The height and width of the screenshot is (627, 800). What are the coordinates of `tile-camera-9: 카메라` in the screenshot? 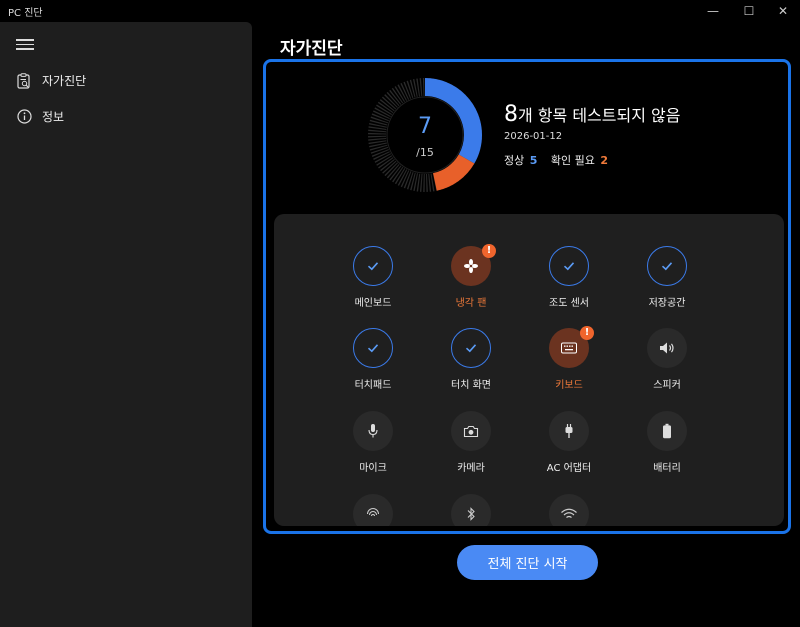 It's located at (471, 446).